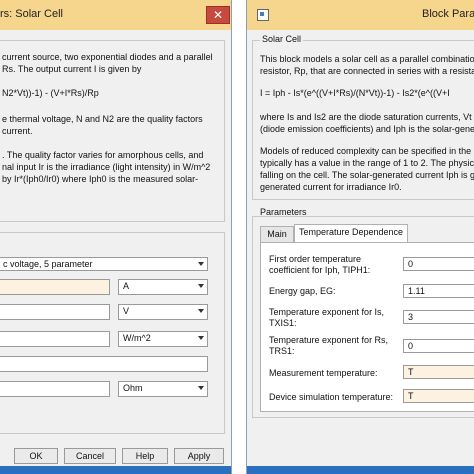 Image resolution: width=474 pixels, height=474 pixels. What do you see at coordinates (360, 15) in the screenshot?
I see `right-titlebar: Block Param` at bounding box center [360, 15].